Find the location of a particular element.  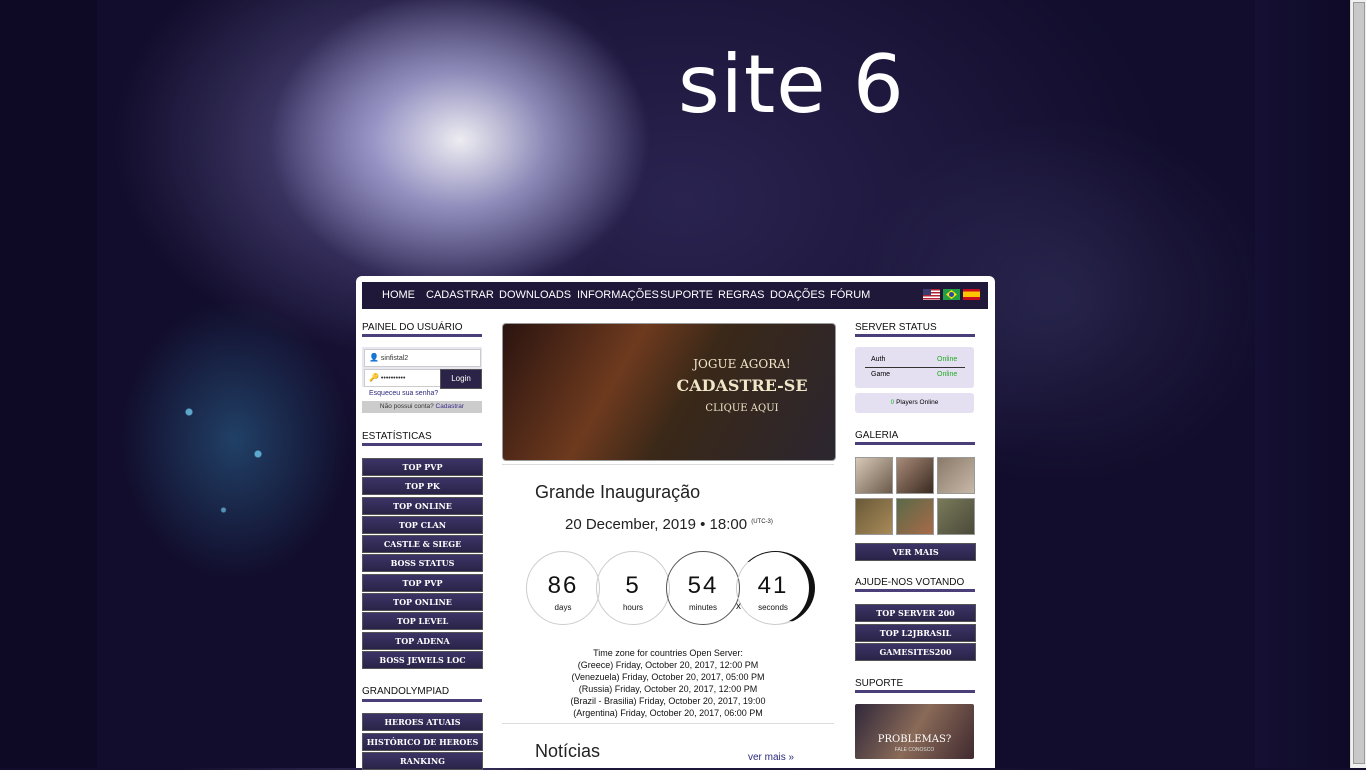

page-scrollbar is located at coordinates (1358, 384).